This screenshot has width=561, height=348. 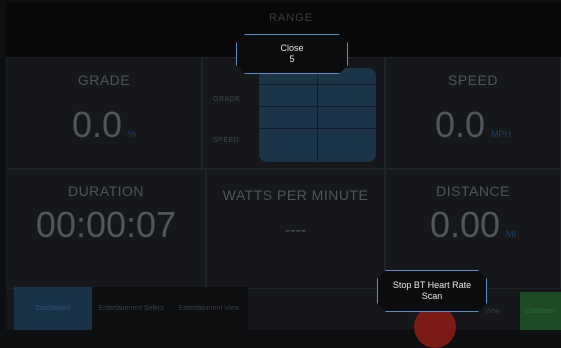 I want to click on duration-label: DURATION, so click(x=106, y=191).